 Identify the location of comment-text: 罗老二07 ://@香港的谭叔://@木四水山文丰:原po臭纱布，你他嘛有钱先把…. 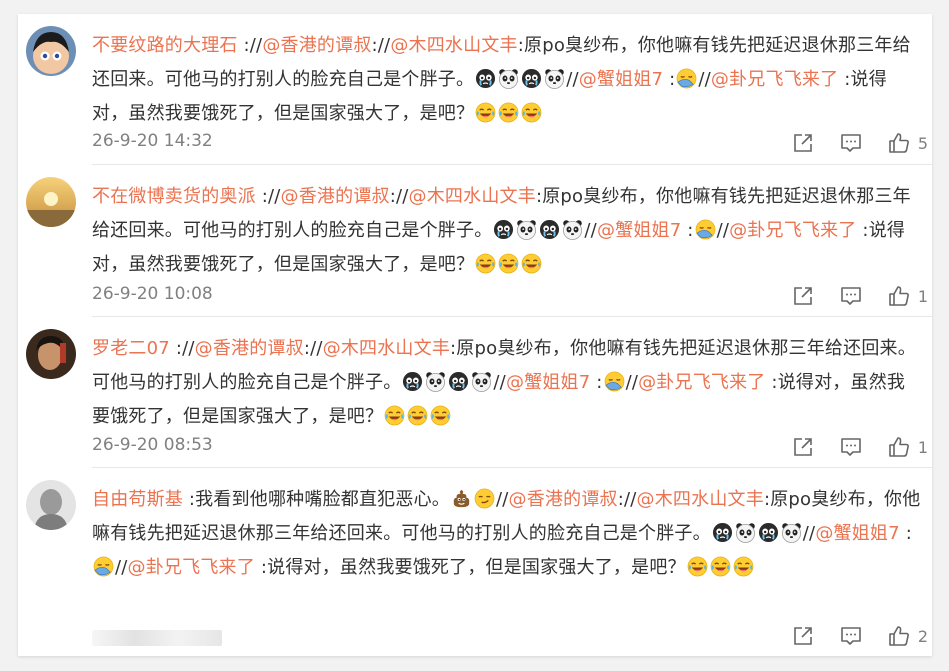
(504, 382).